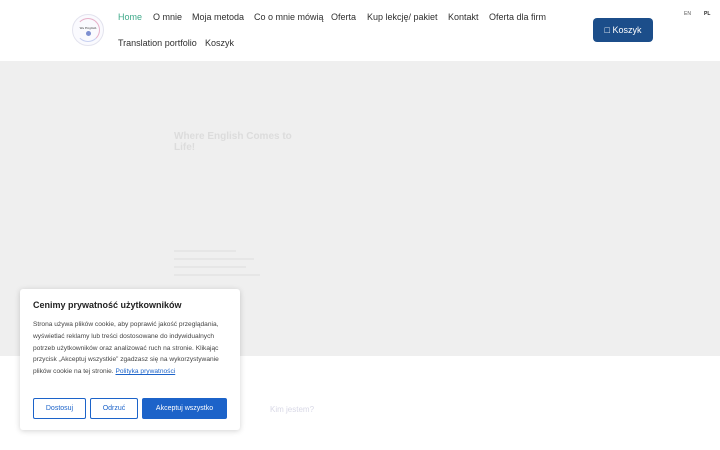 This screenshot has height=450, width=720. What do you see at coordinates (218, 17) in the screenshot?
I see `nav-item-moja-metoda: Moja metoda` at bounding box center [218, 17].